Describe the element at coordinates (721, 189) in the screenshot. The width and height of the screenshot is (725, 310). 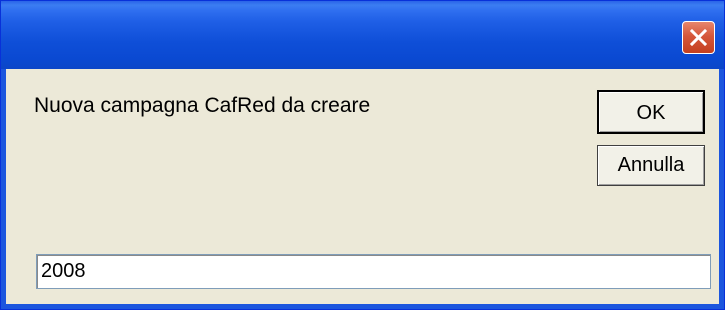
I see `window-frame-right` at that location.